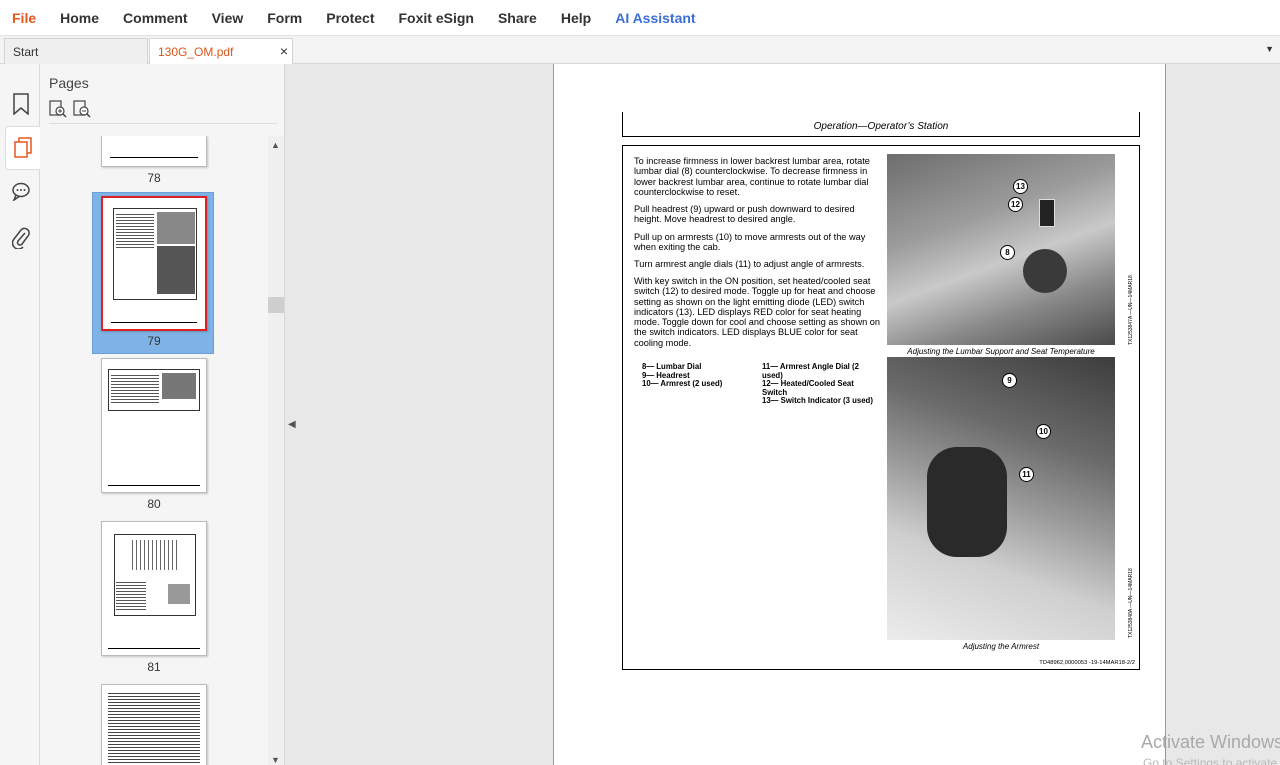 The height and width of the screenshot is (765, 1280). I want to click on close-icon: ×, so click(284, 51).